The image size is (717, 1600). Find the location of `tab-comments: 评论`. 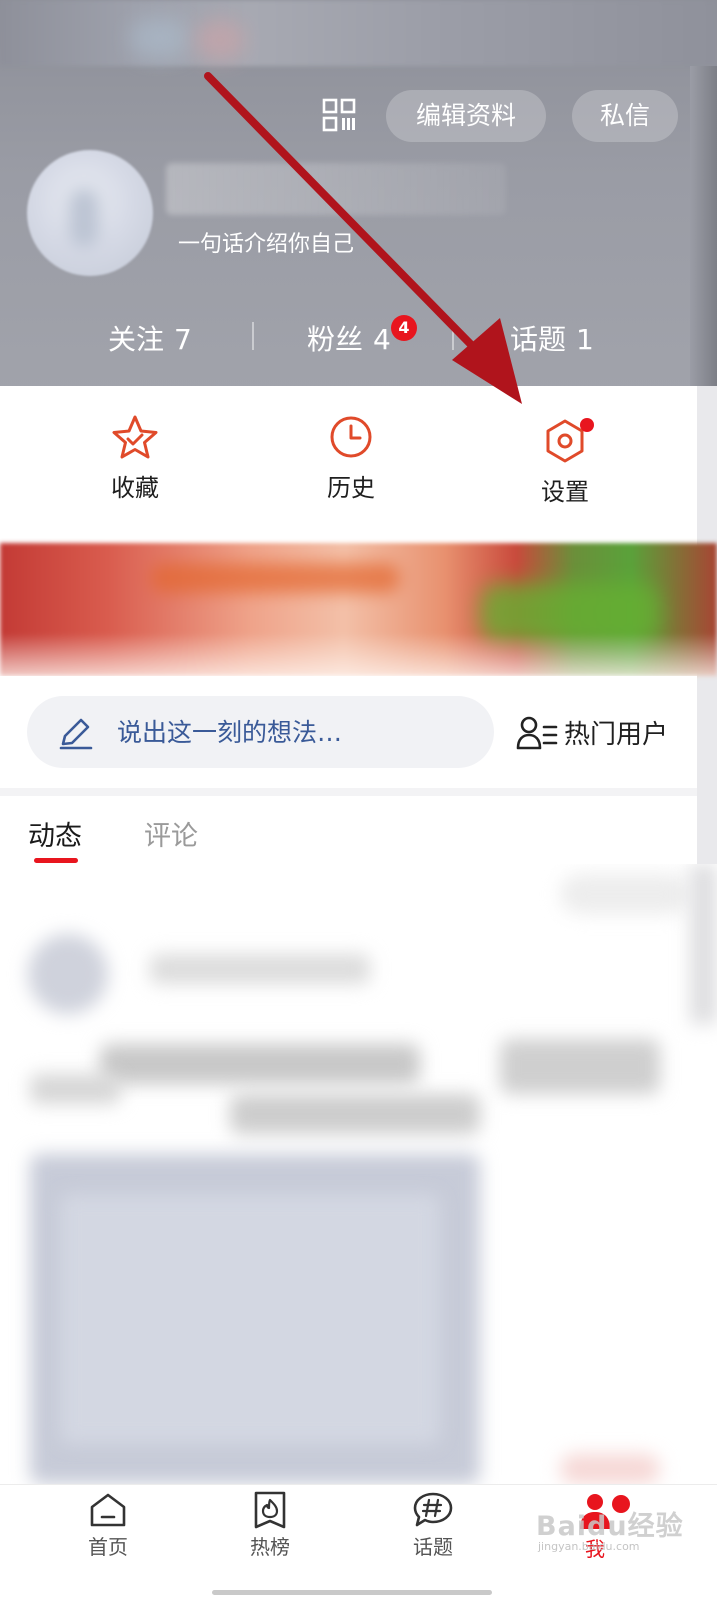

tab-comments: 评论 is located at coordinates (171, 833).